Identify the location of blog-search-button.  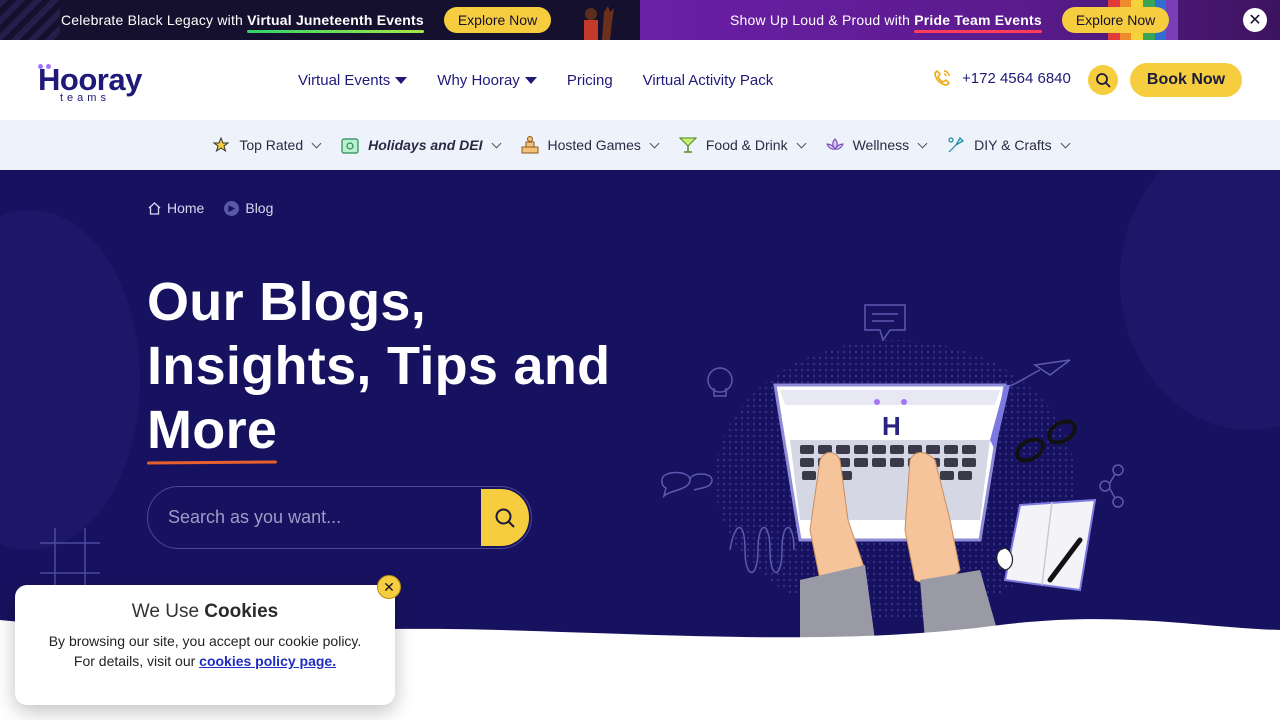
(505, 517).